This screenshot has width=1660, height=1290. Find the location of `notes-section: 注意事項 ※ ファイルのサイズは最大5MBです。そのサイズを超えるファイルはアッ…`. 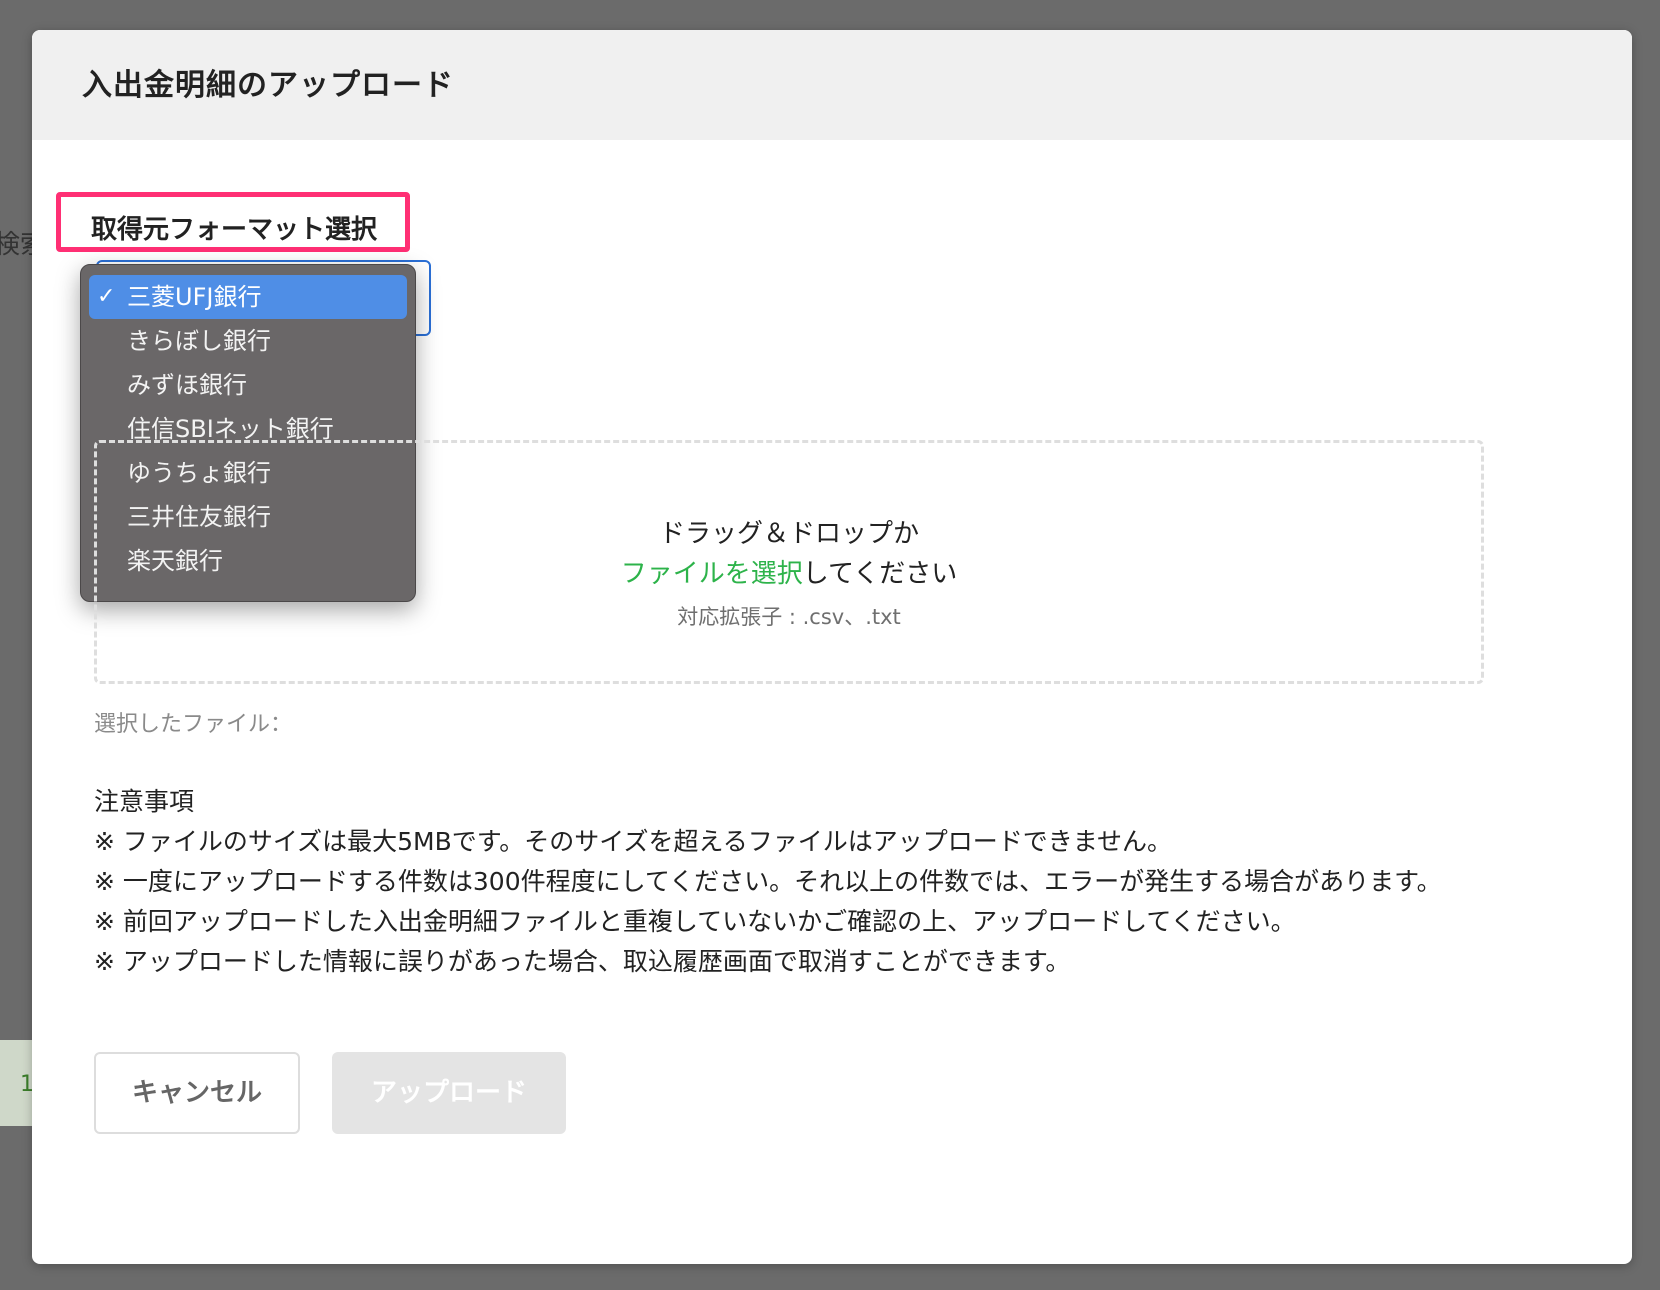

notes-section: 注意事項 ※ ファイルのサイズは最大5MBです。そのサイズを超えるファイルはアッ… is located at coordinates (794, 882).